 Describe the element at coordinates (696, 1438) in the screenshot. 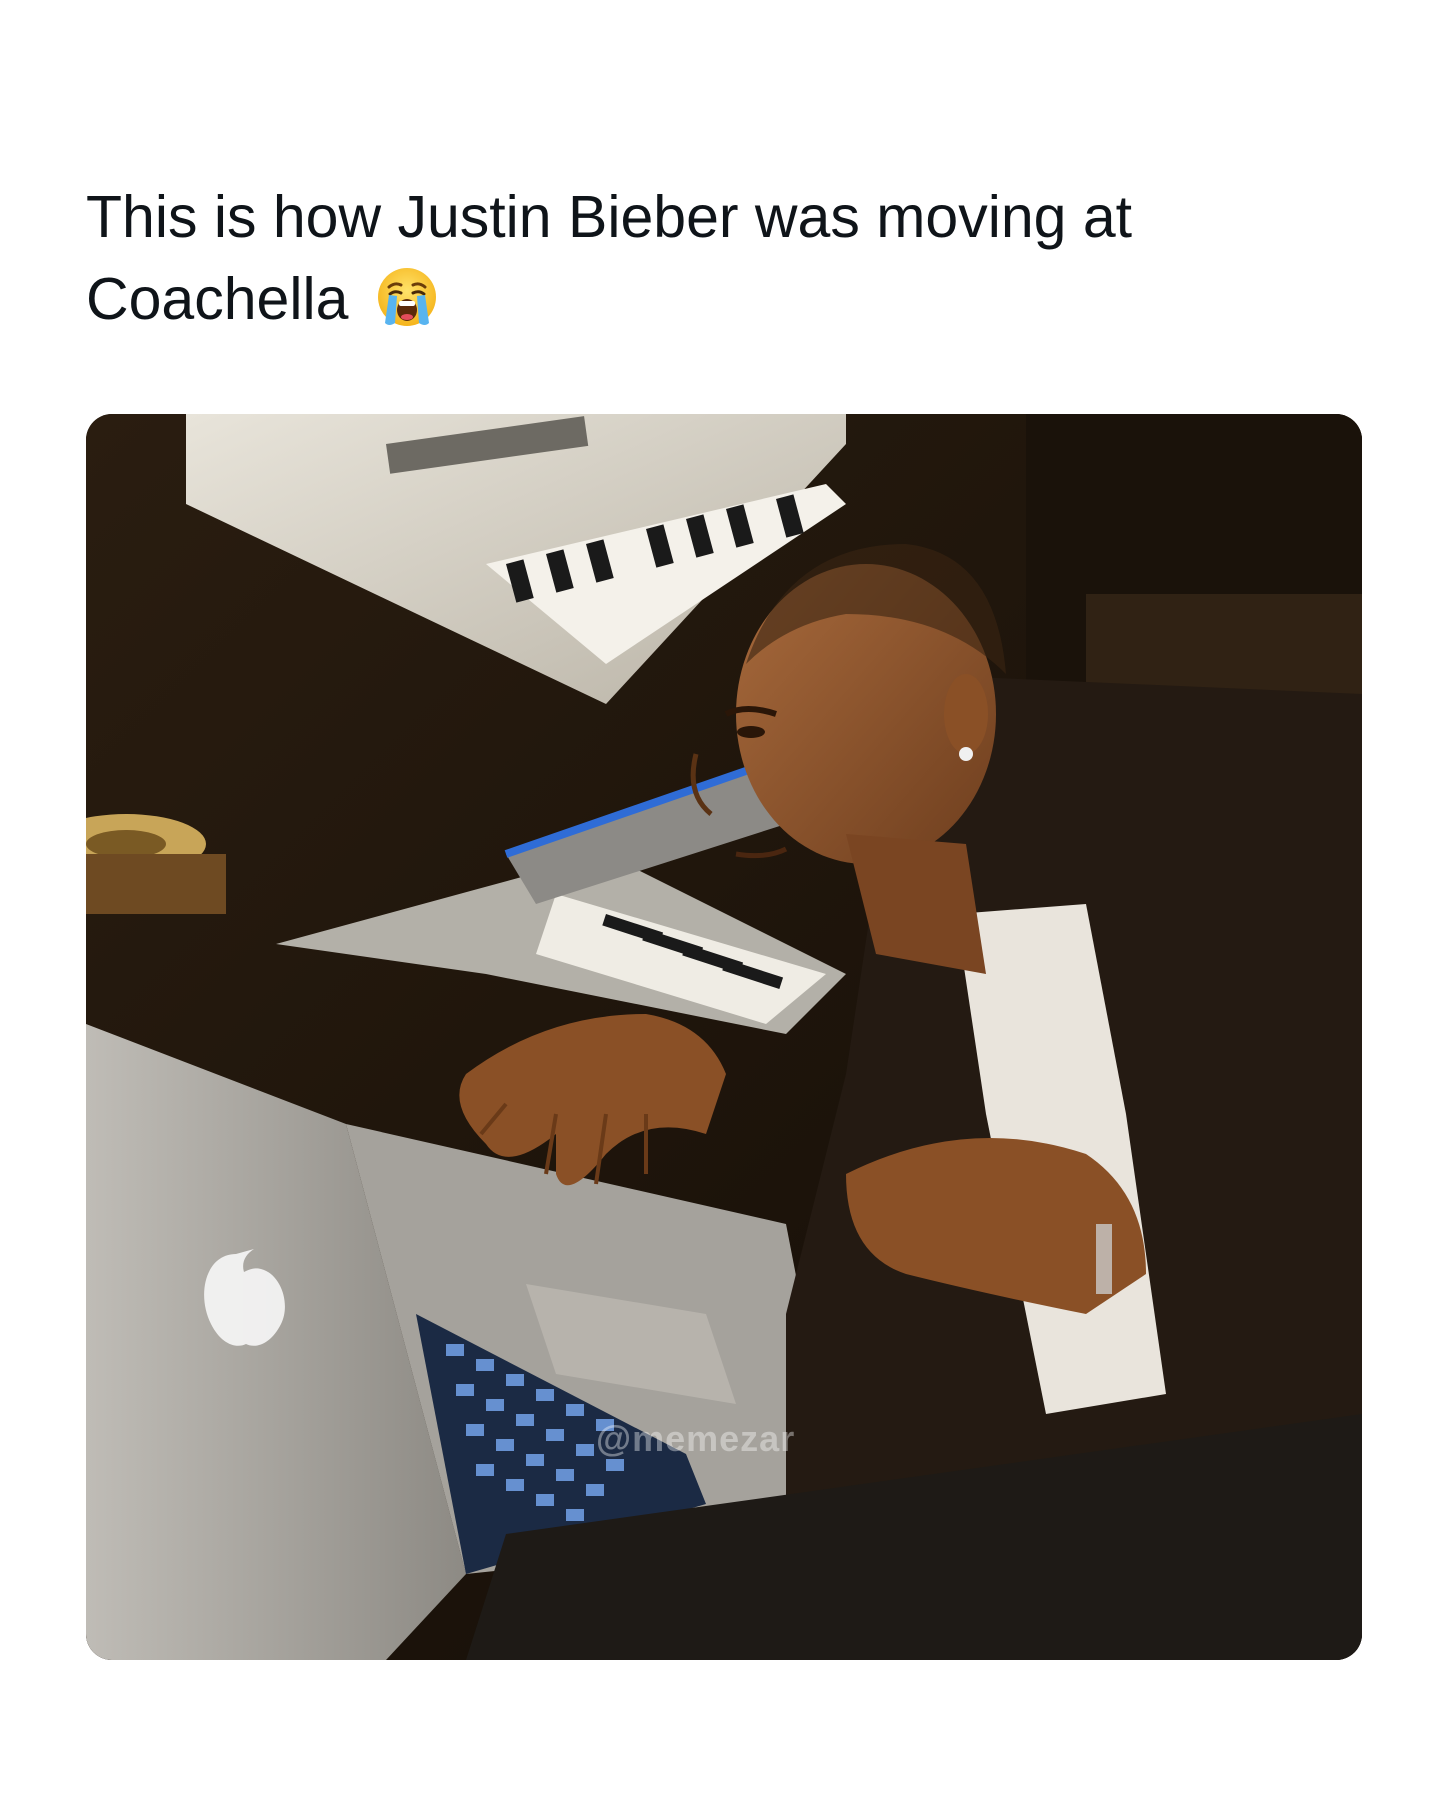

I see `watermark-text: @memezar` at that location.